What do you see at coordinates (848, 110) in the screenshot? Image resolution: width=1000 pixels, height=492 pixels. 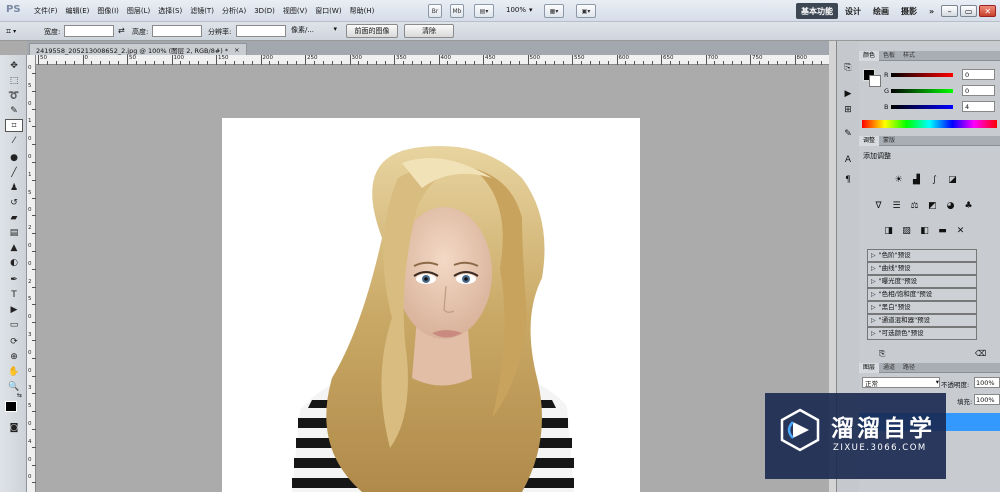 I see `swatches-panel-icon: ⊞` at bounding box center [848, 110].